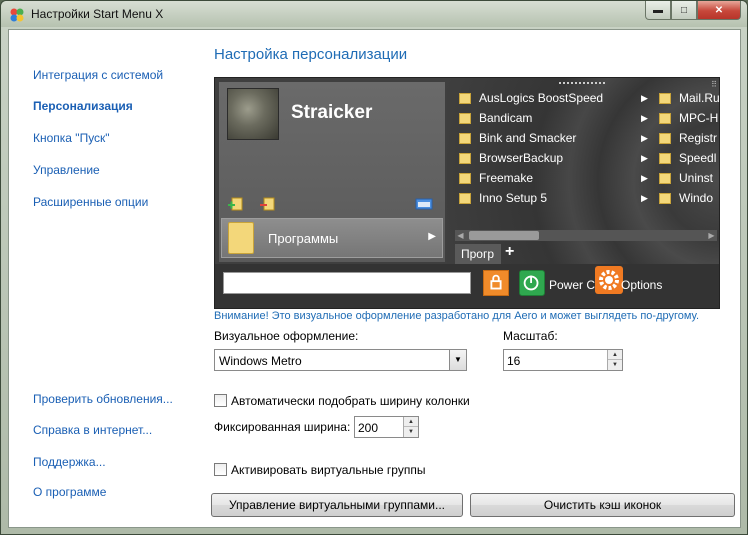 The height and width of the screenshot is (535, 748). What do you see at coordinates (539, 118) in the screenshot?
I see `menu-item: Bandicam` at bounding box center [539, 118].